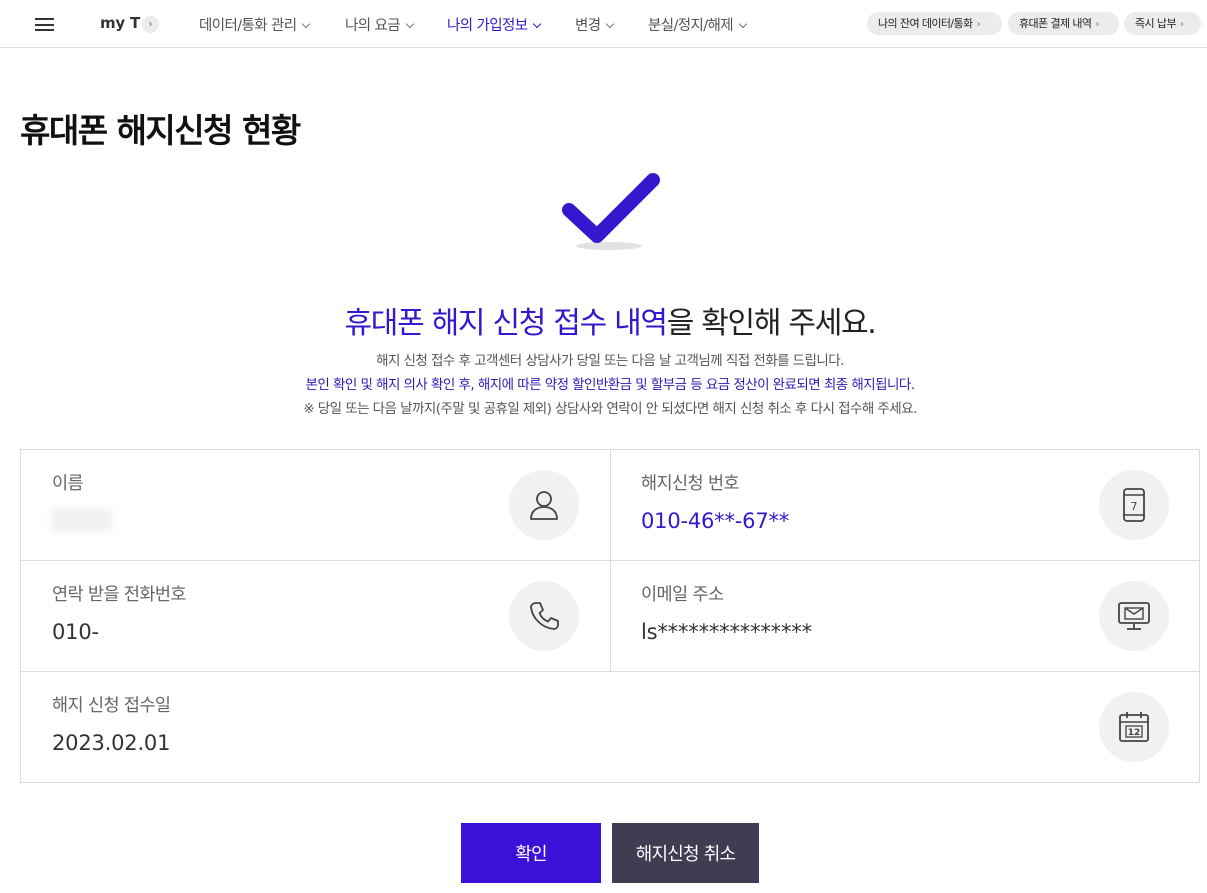 The height and width of the screenshot is (893, 1207). I want to click on contact-phone-label: 연락 받을 전화번호, so click(119, 595).